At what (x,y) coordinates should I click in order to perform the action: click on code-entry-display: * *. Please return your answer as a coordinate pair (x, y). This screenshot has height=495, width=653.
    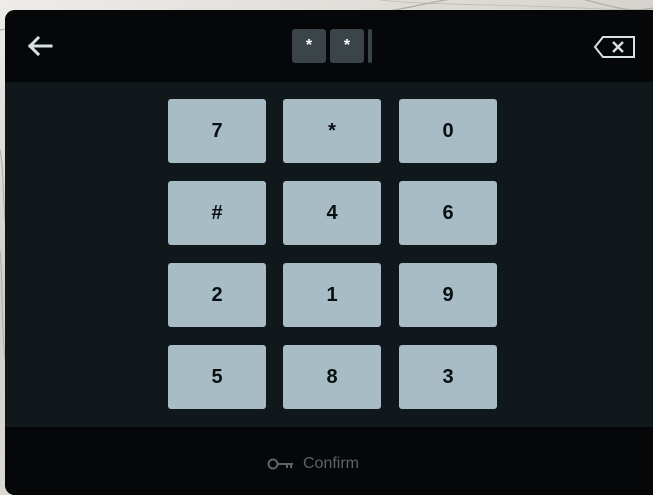
    Looking at the image, I should click on (332, 46).